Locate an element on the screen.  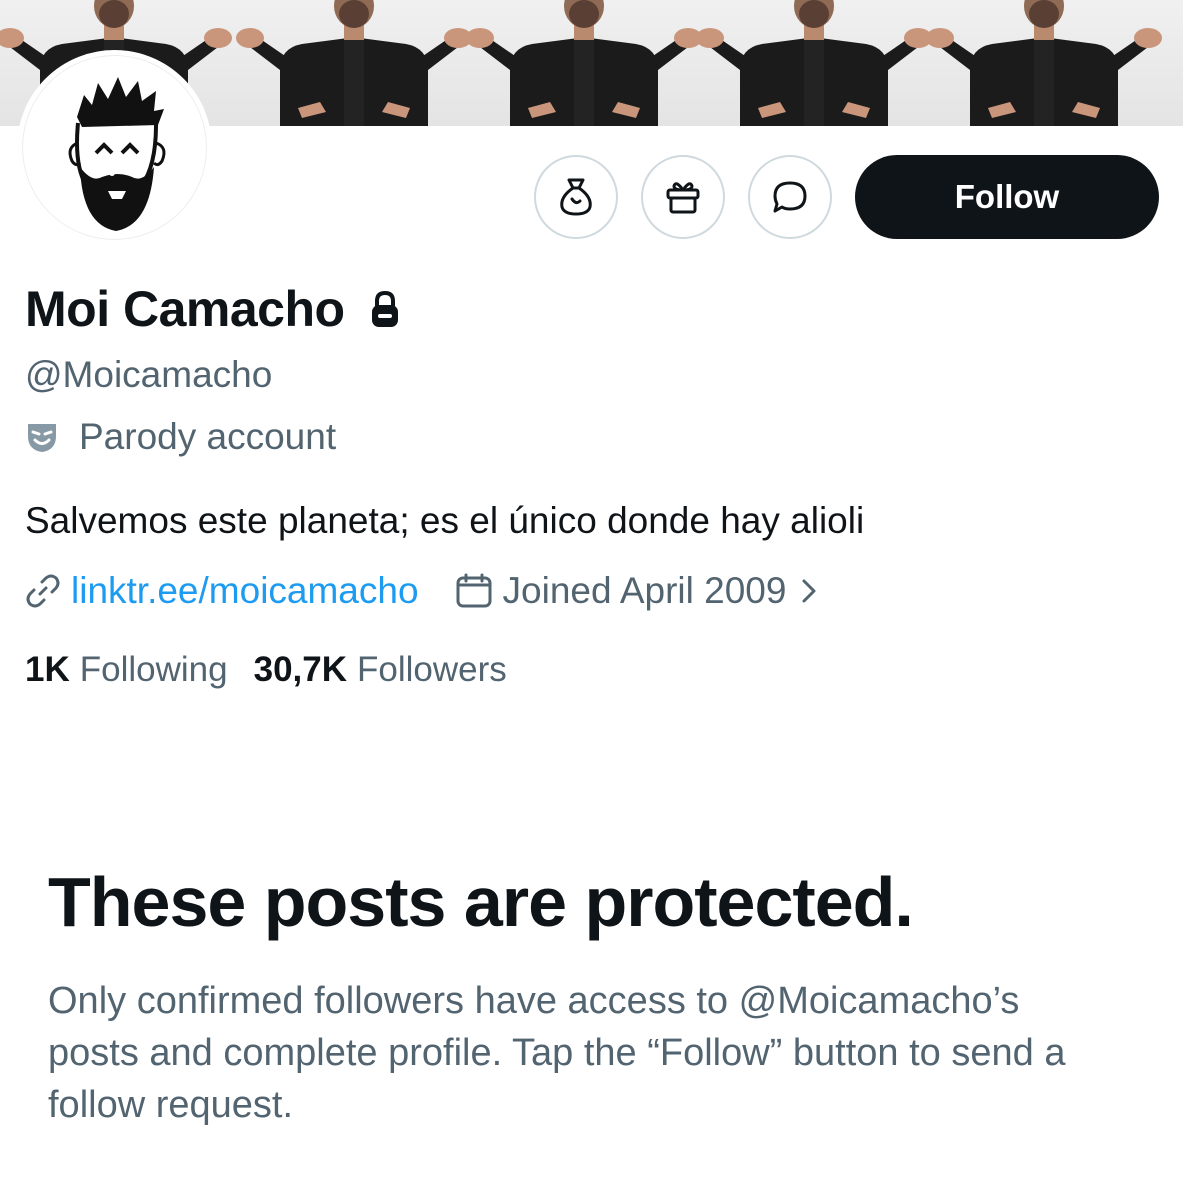
money-bag-icon is located at coordinates (576, 197).